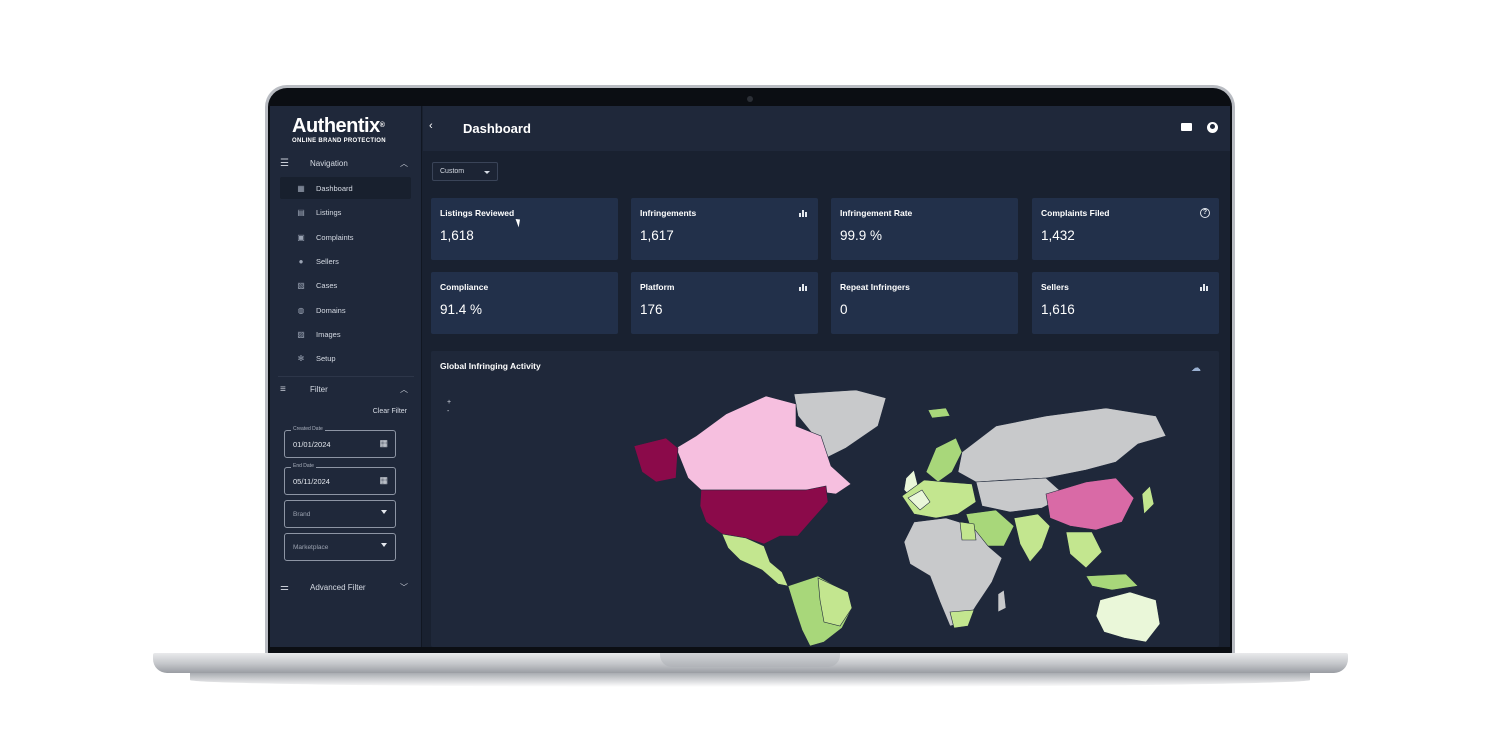 The height and width of the screenshot is (750, 1500). Describe the element at coordinates (1125, 303) in the screenshot. I see `card-sellers: Sellers 1,616` at that location.